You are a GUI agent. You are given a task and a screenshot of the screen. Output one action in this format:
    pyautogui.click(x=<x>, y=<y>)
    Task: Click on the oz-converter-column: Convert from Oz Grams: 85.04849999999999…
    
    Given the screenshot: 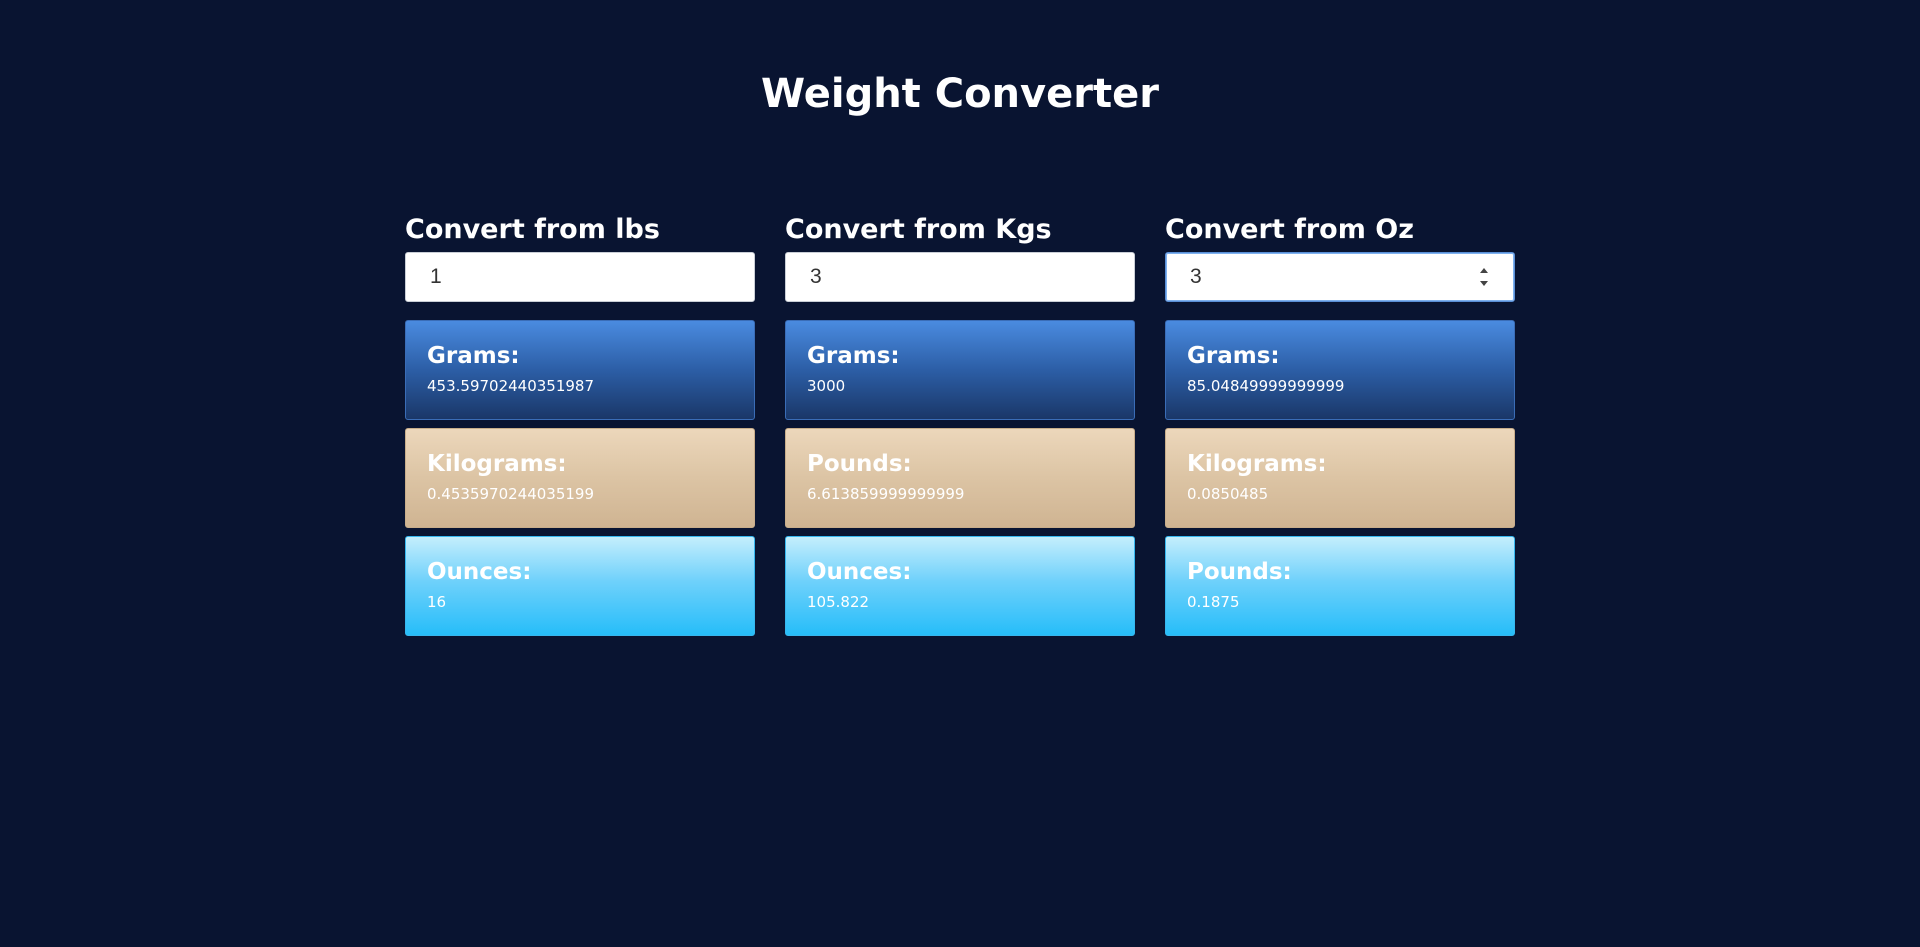 What is the action you would take?
    pyautogui.click(x=1340, y=427)
    